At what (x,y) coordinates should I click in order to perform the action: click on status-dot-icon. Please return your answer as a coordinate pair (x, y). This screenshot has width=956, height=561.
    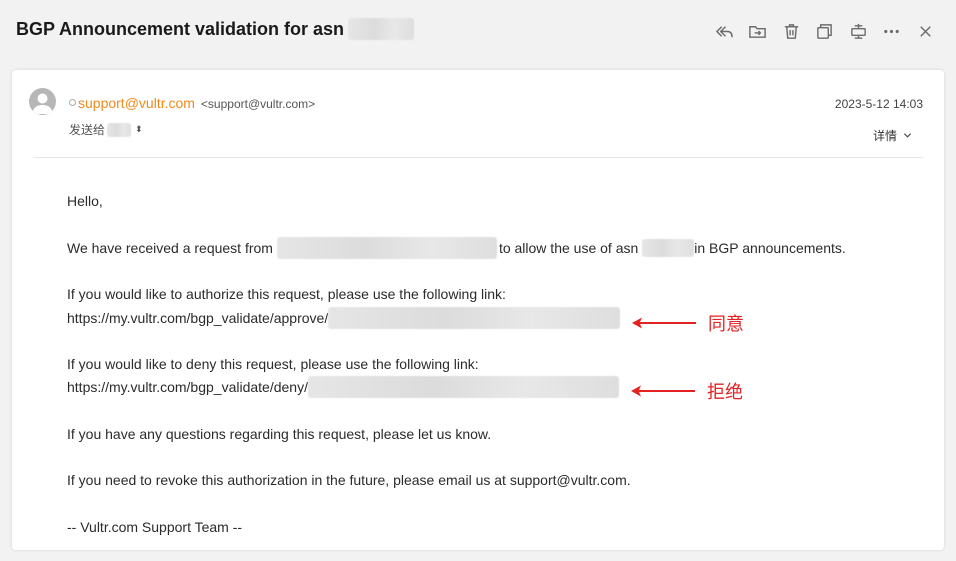
    Looking at the image, I should click on (72, 102).